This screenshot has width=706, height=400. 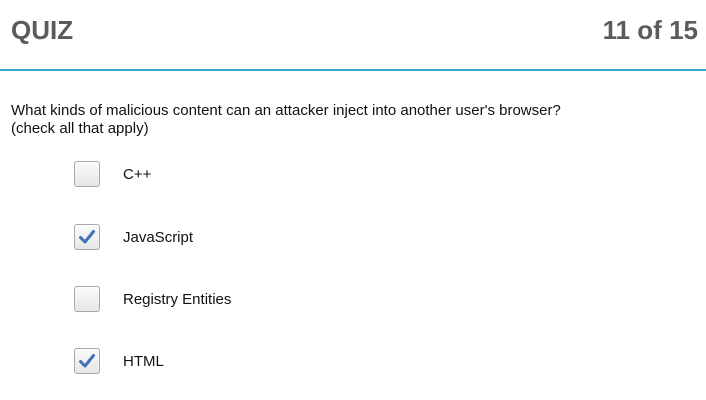 What do you see at coordinates (274, 175) in the screenshot?
I see `option-cpp: C++` at bounding box center [274, 175].